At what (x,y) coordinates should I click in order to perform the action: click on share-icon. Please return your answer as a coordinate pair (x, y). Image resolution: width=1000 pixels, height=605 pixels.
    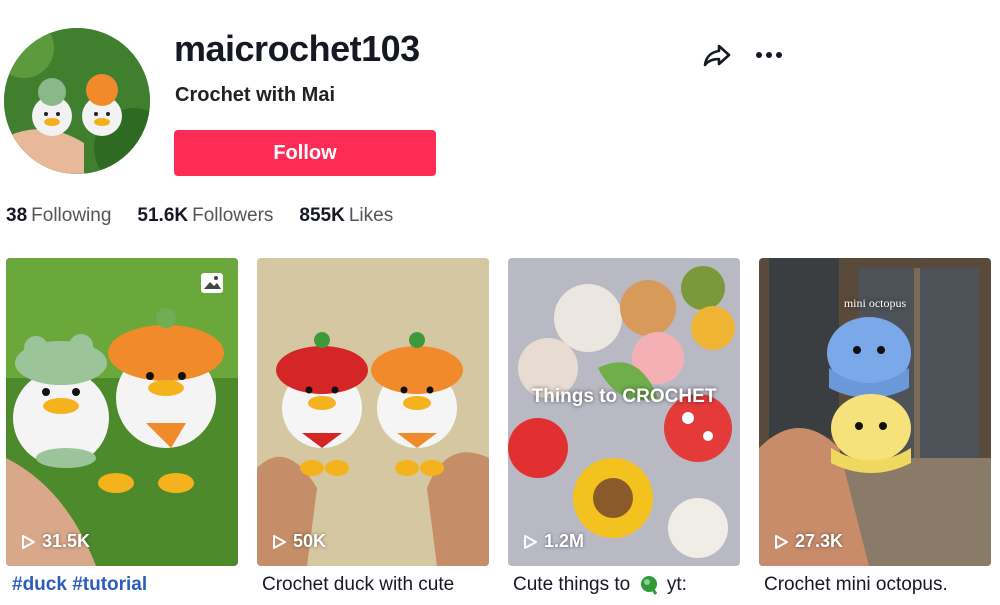
    Looking at the image, I should click on (717, 55).